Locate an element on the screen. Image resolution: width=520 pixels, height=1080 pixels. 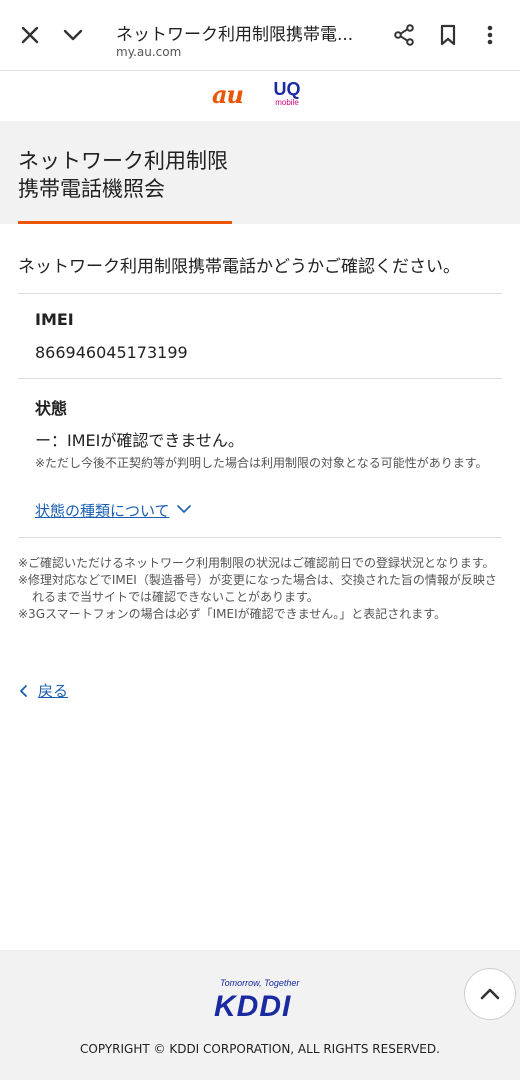
bookmark-icon is located at coordinates (448, 35).